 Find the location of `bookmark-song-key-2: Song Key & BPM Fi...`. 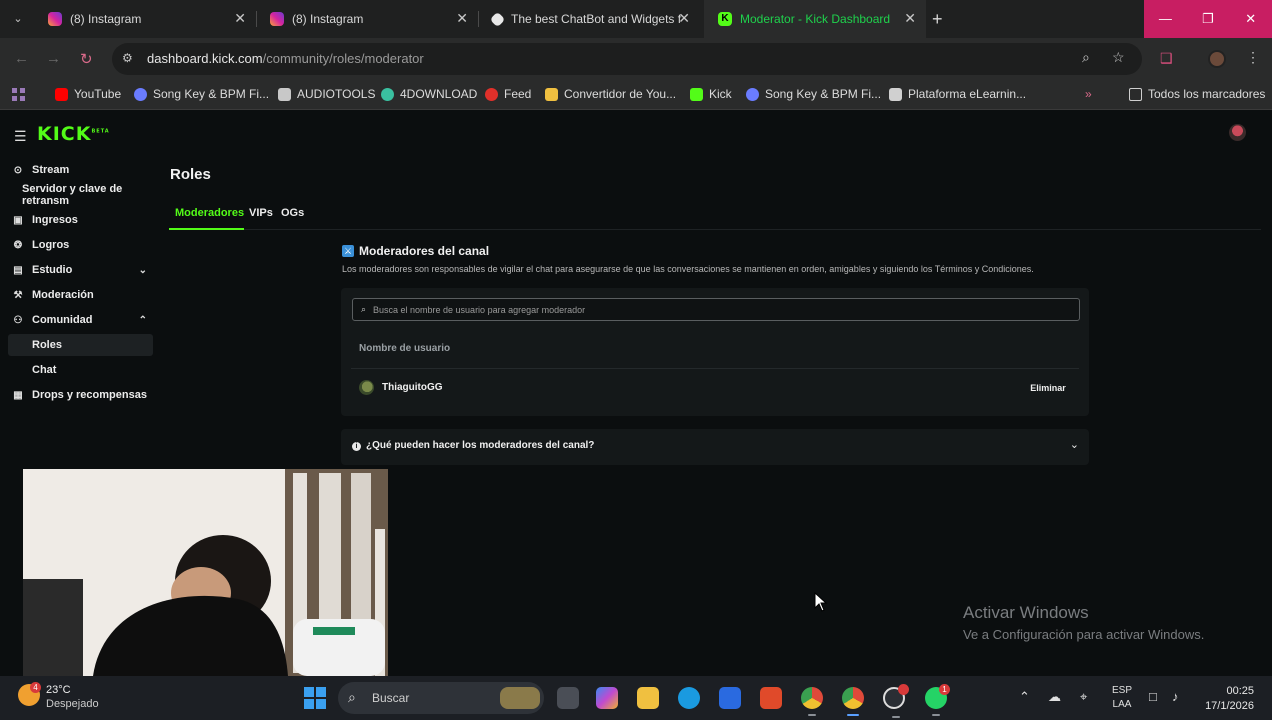

bookmark-song-key-2: Song Key & BPM Fi... is located at coordinates (813, 94).